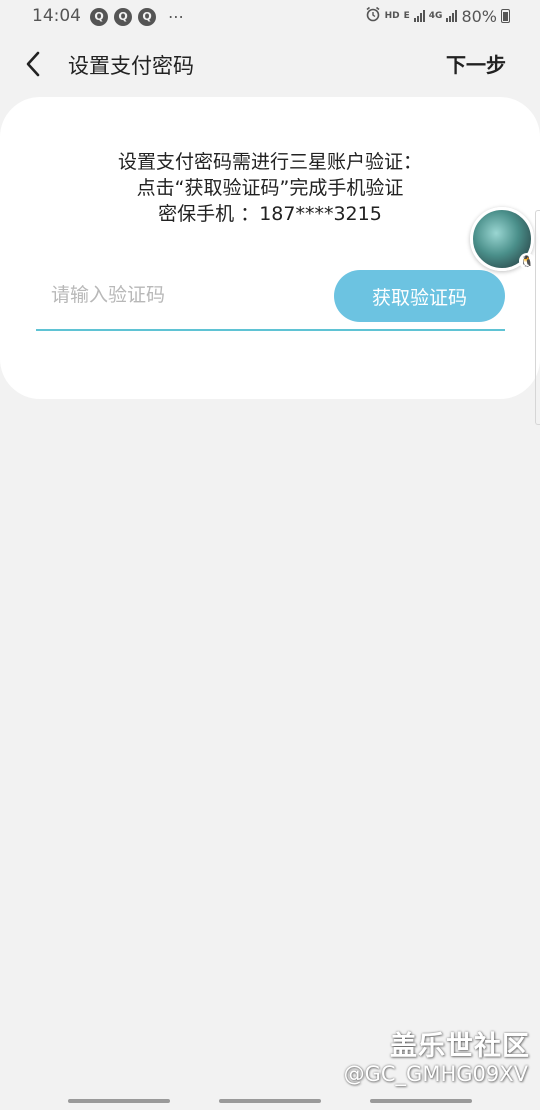 Image resolution: width=540 pixels, height=1110 pixels. Describe the element at coordinates (460, 1046) in the screenshot. I see `watermark-site: 盖乐世社区` at that location.